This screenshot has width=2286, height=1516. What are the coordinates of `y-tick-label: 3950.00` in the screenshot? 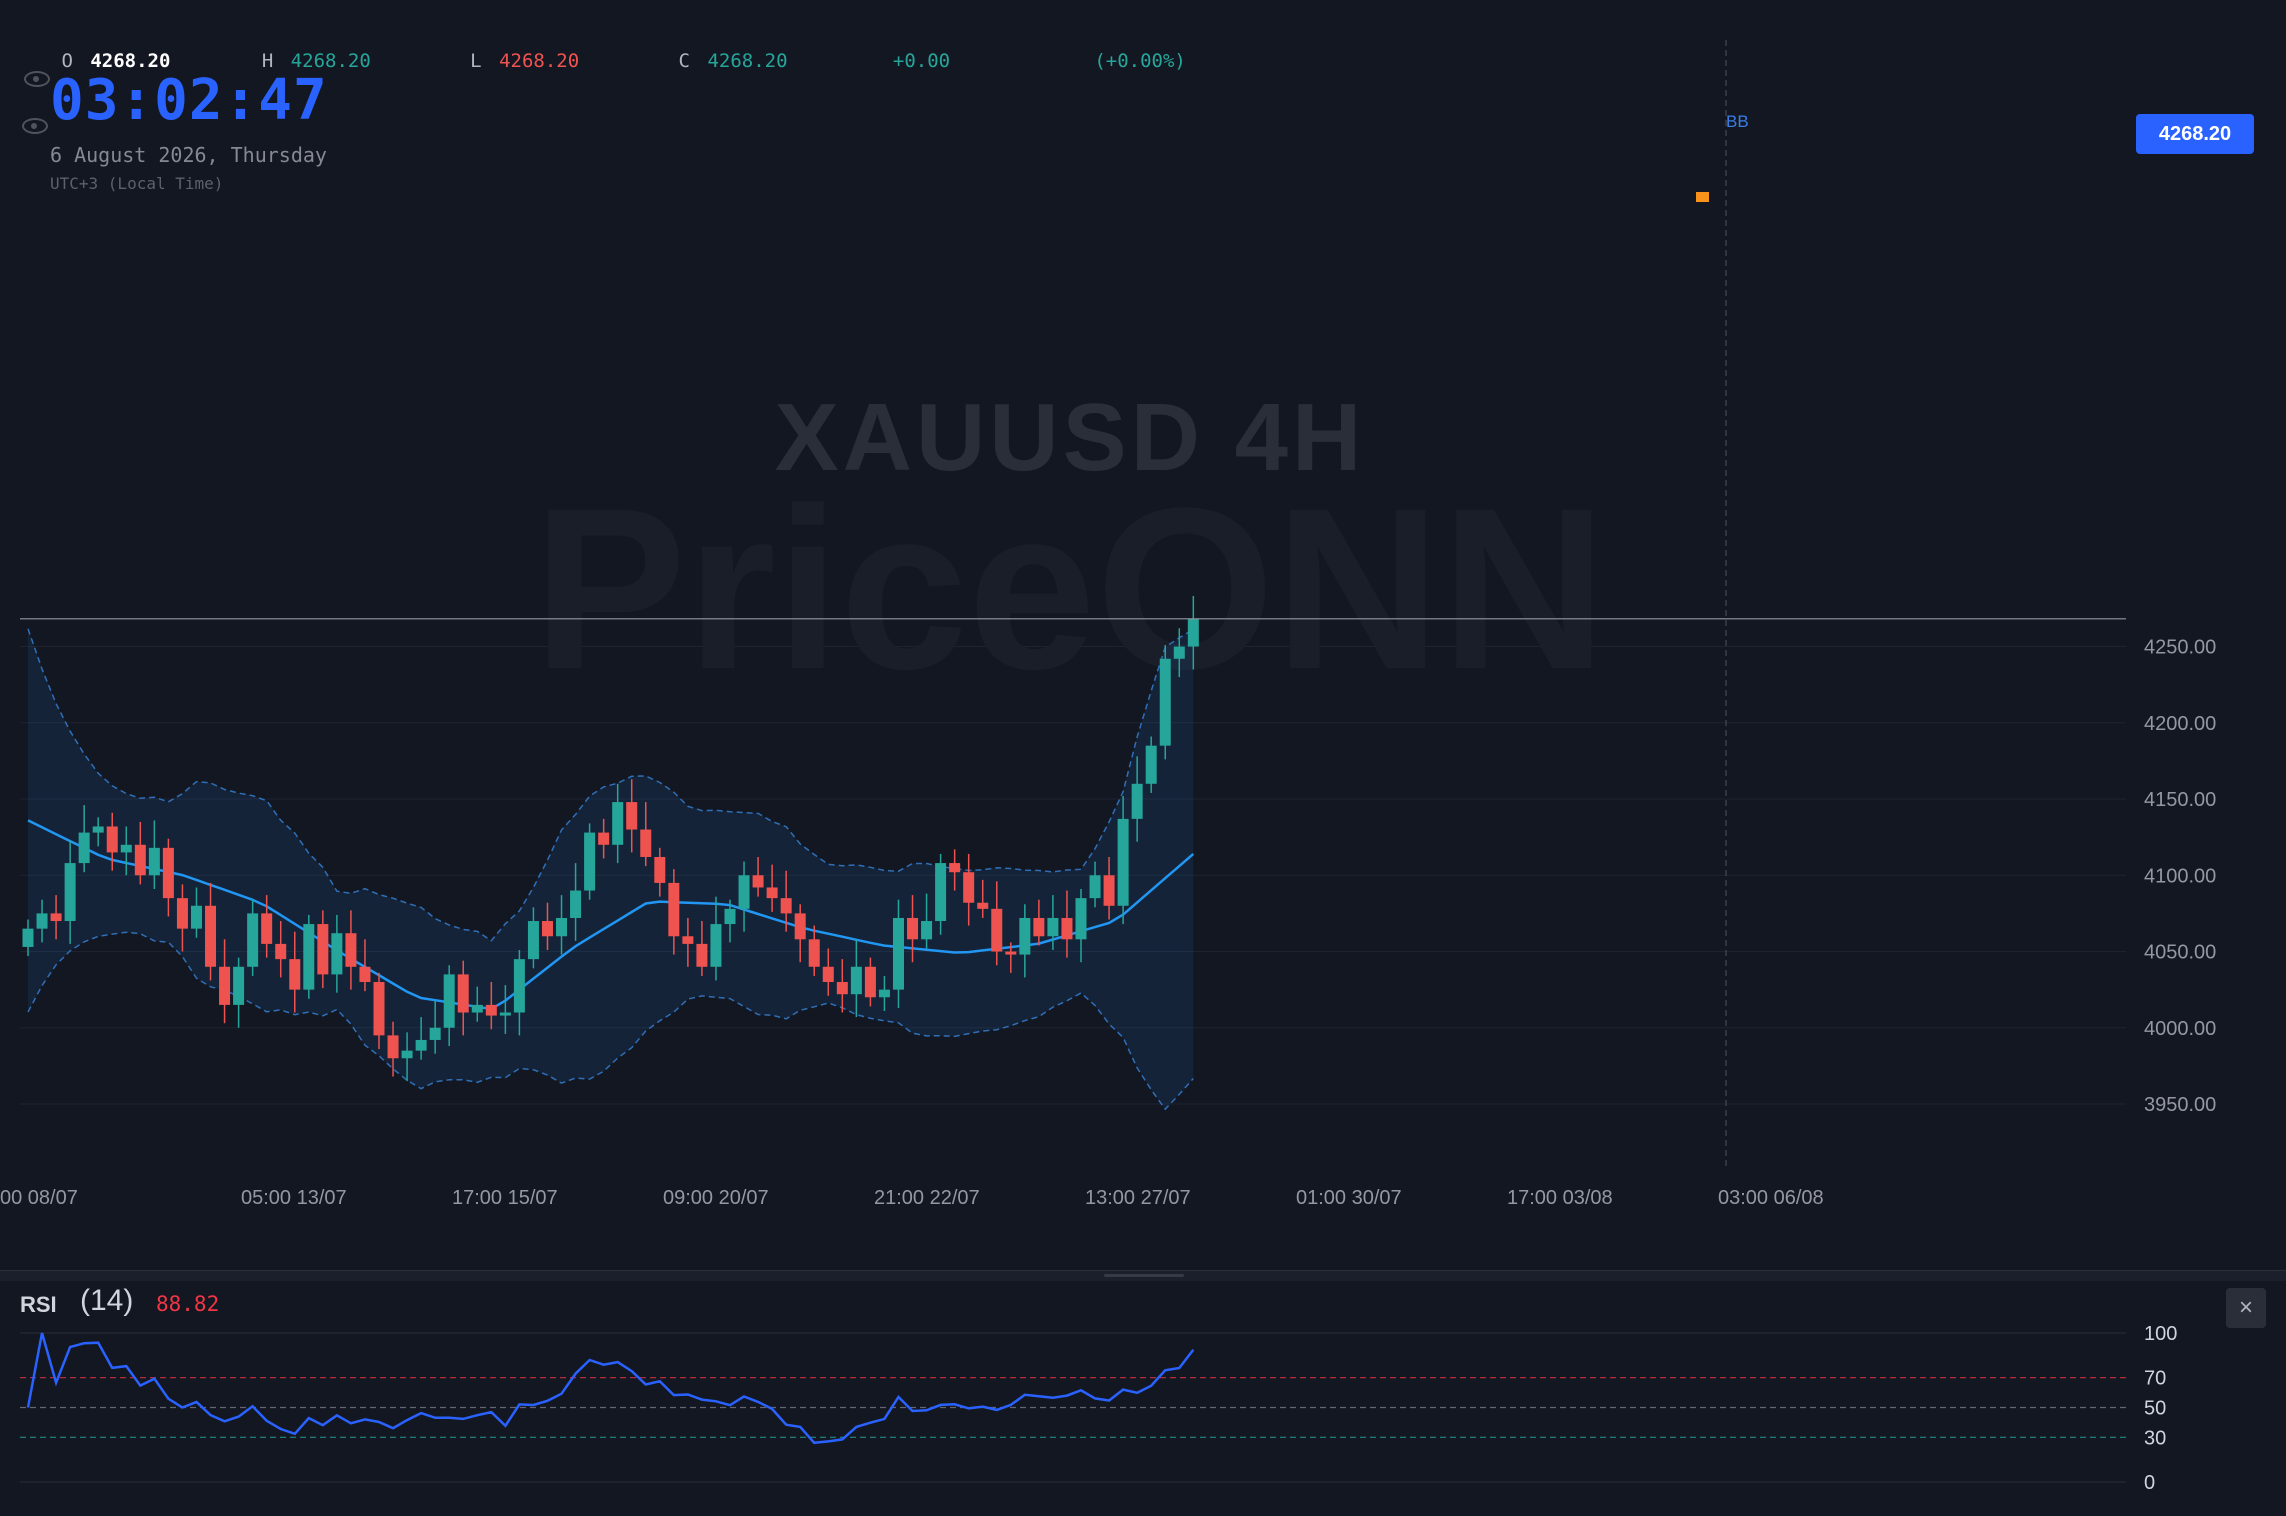 It's located at (2180, 1105).